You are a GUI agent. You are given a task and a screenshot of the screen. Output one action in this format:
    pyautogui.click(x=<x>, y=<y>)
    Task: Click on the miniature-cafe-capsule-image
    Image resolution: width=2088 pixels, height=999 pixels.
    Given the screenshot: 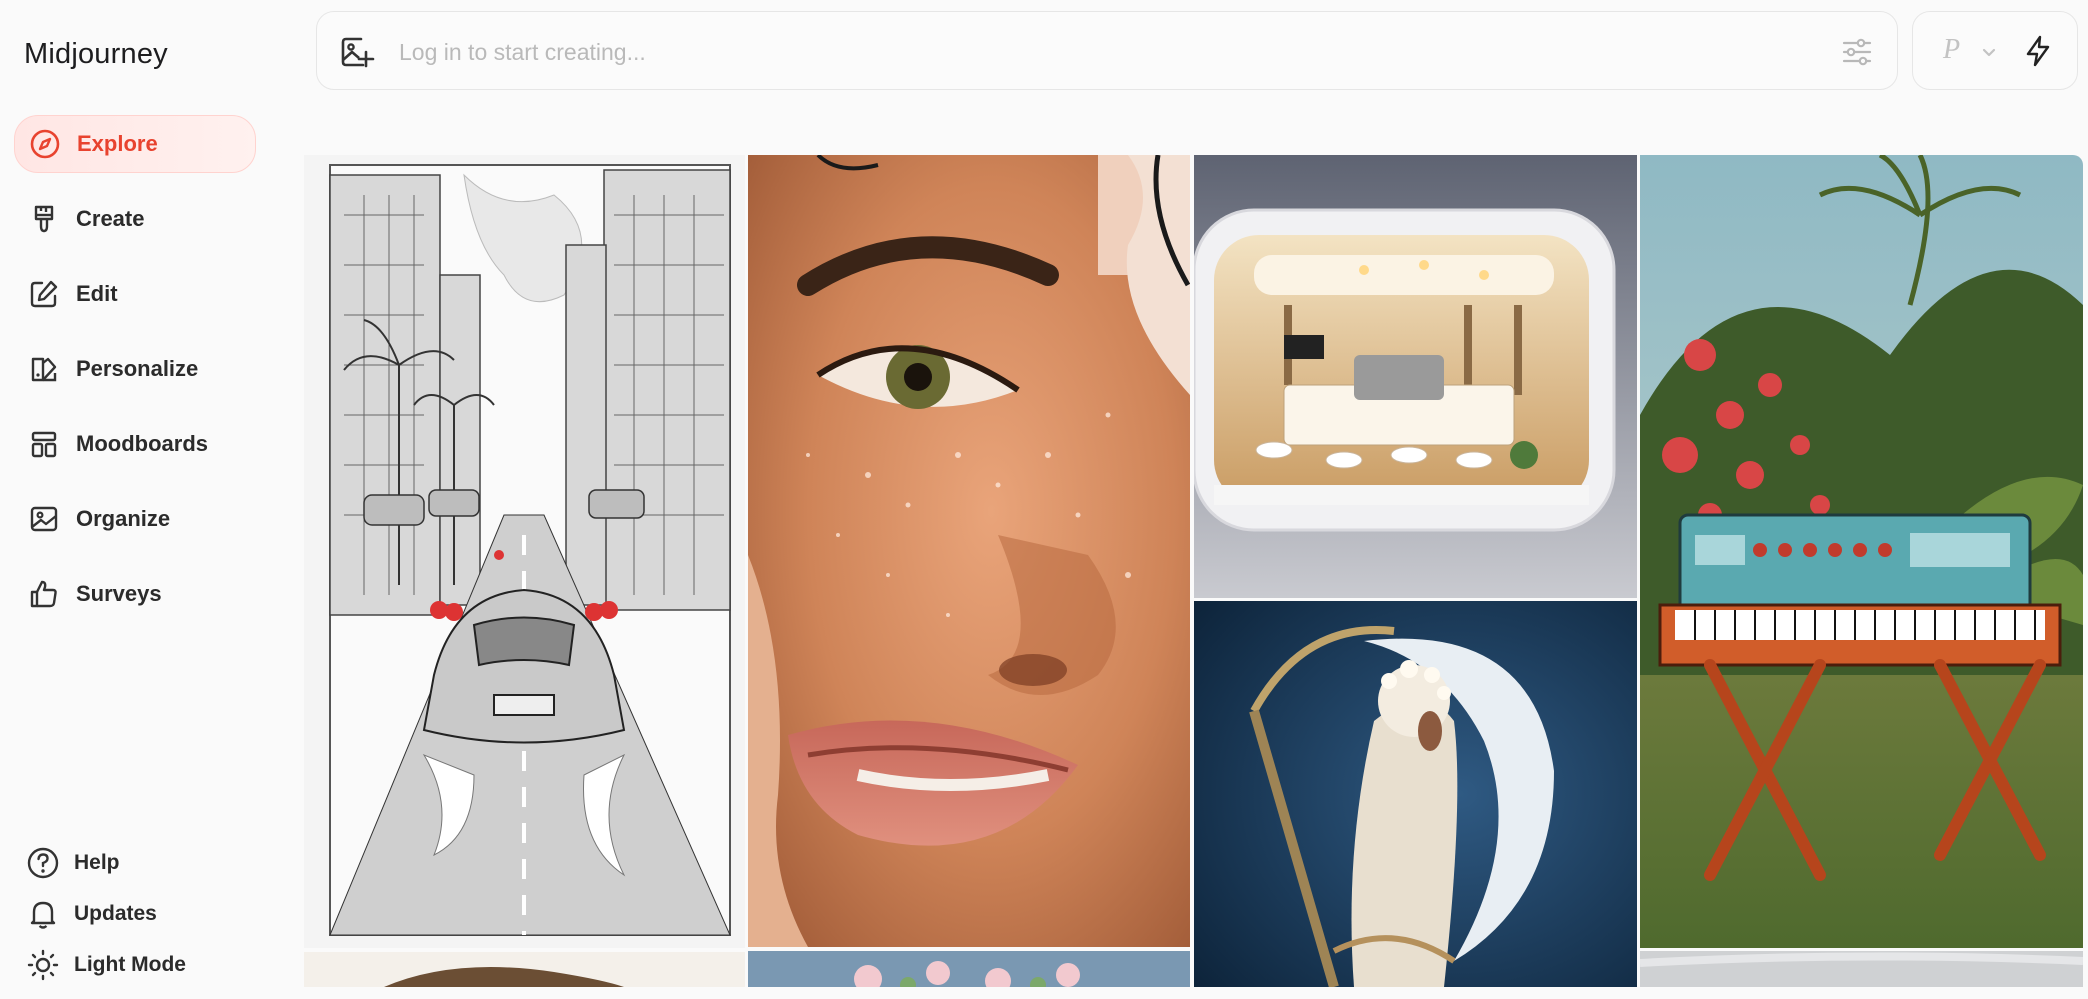 What is the action you would take?
    pyautogui.click(x=1415, y=376)
    